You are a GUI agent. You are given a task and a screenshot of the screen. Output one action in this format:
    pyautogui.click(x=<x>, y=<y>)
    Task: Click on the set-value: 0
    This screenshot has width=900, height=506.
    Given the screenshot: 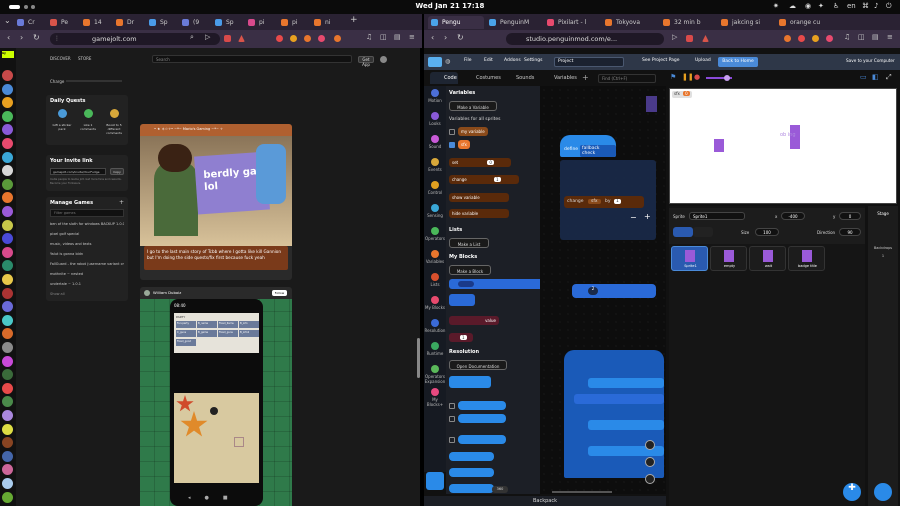 What is the action you would take?
    pyautogui.click(x=490, y=162)
    